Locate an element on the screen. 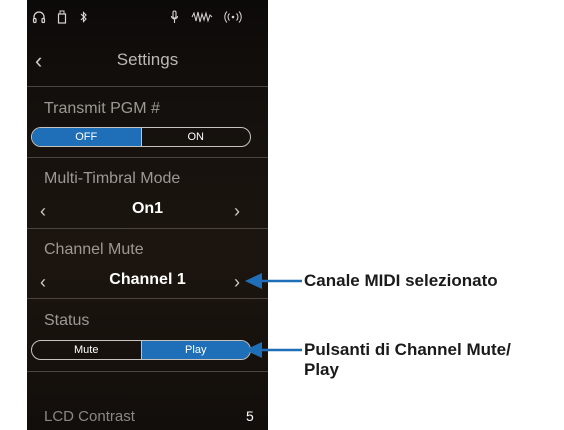 The width and height of the screenshot is (564, 430). callout-leaders is located at coordinates (273, 315).